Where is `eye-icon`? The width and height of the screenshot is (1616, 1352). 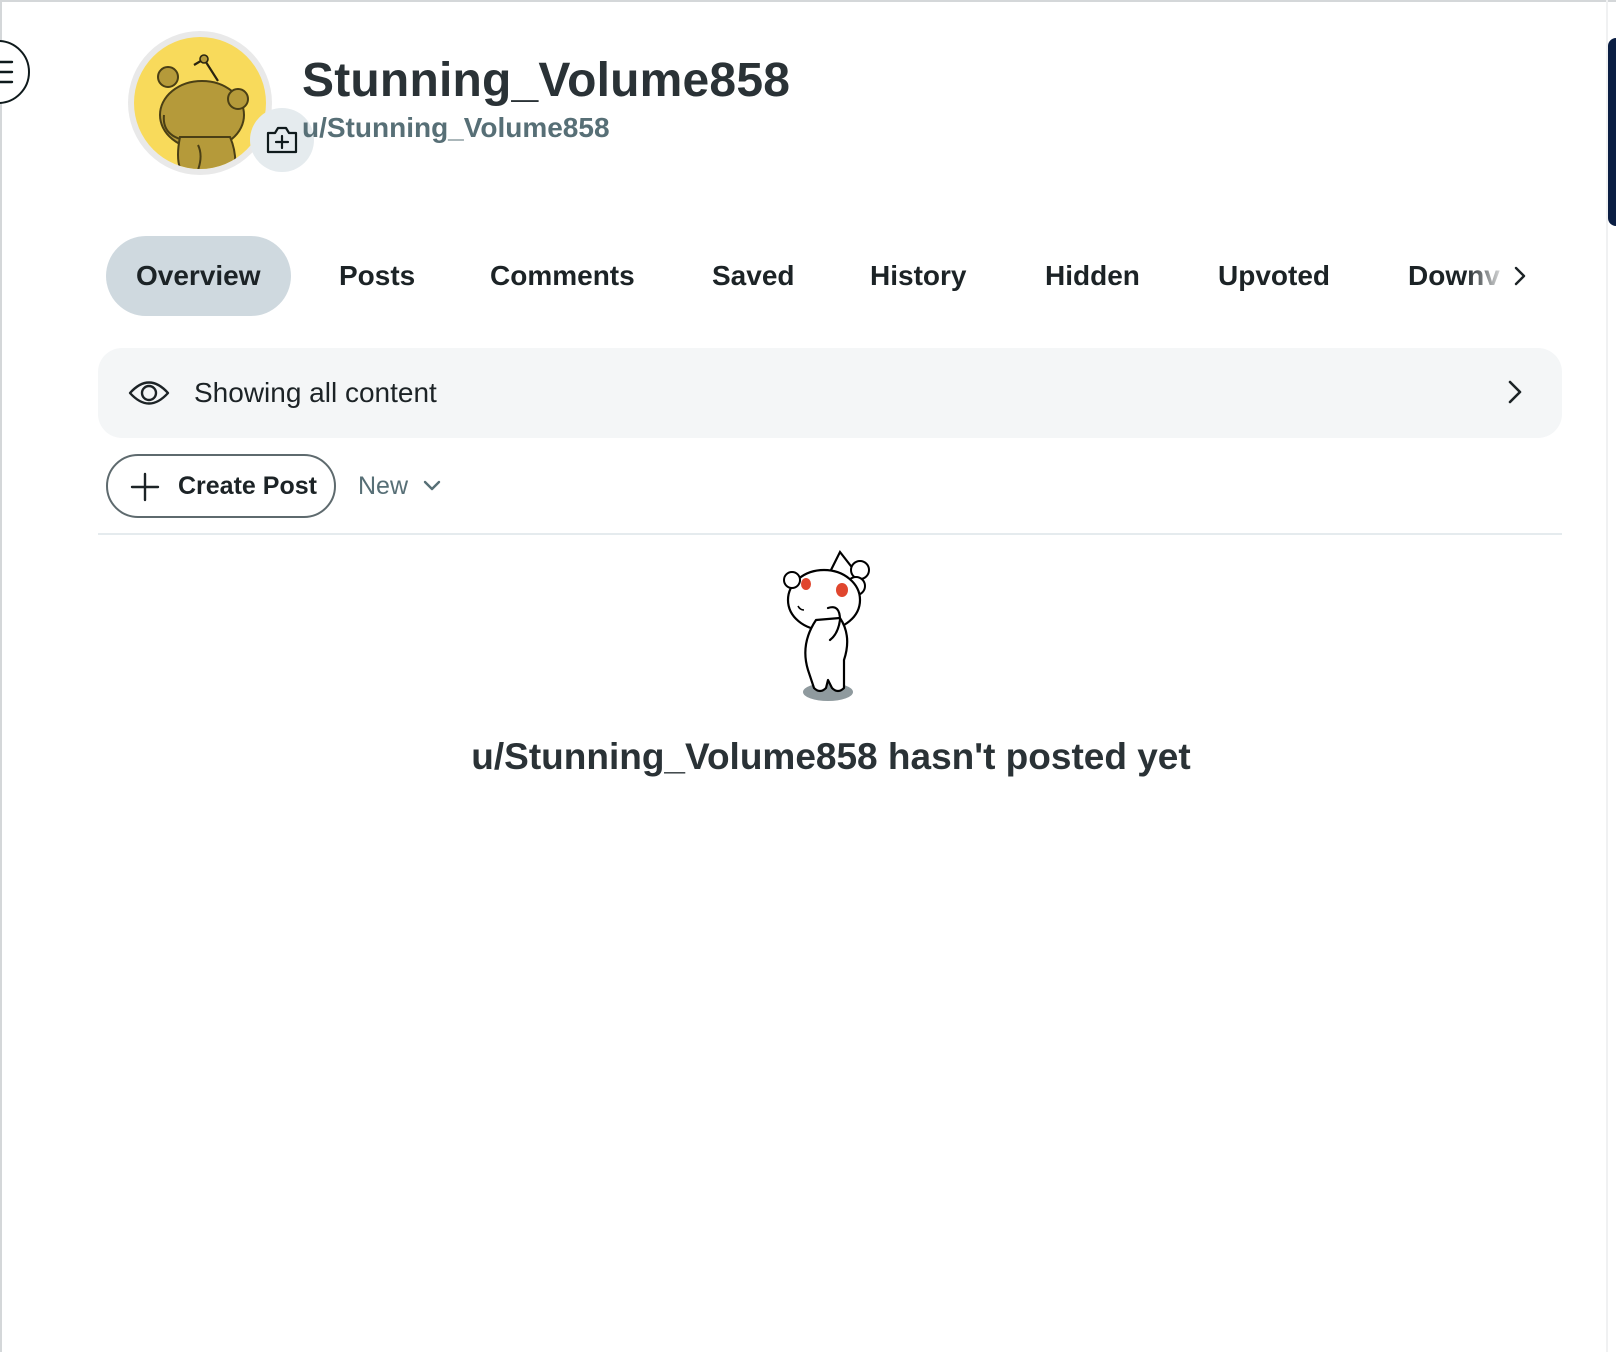 eye-icon is located at coordinates (149, 393).